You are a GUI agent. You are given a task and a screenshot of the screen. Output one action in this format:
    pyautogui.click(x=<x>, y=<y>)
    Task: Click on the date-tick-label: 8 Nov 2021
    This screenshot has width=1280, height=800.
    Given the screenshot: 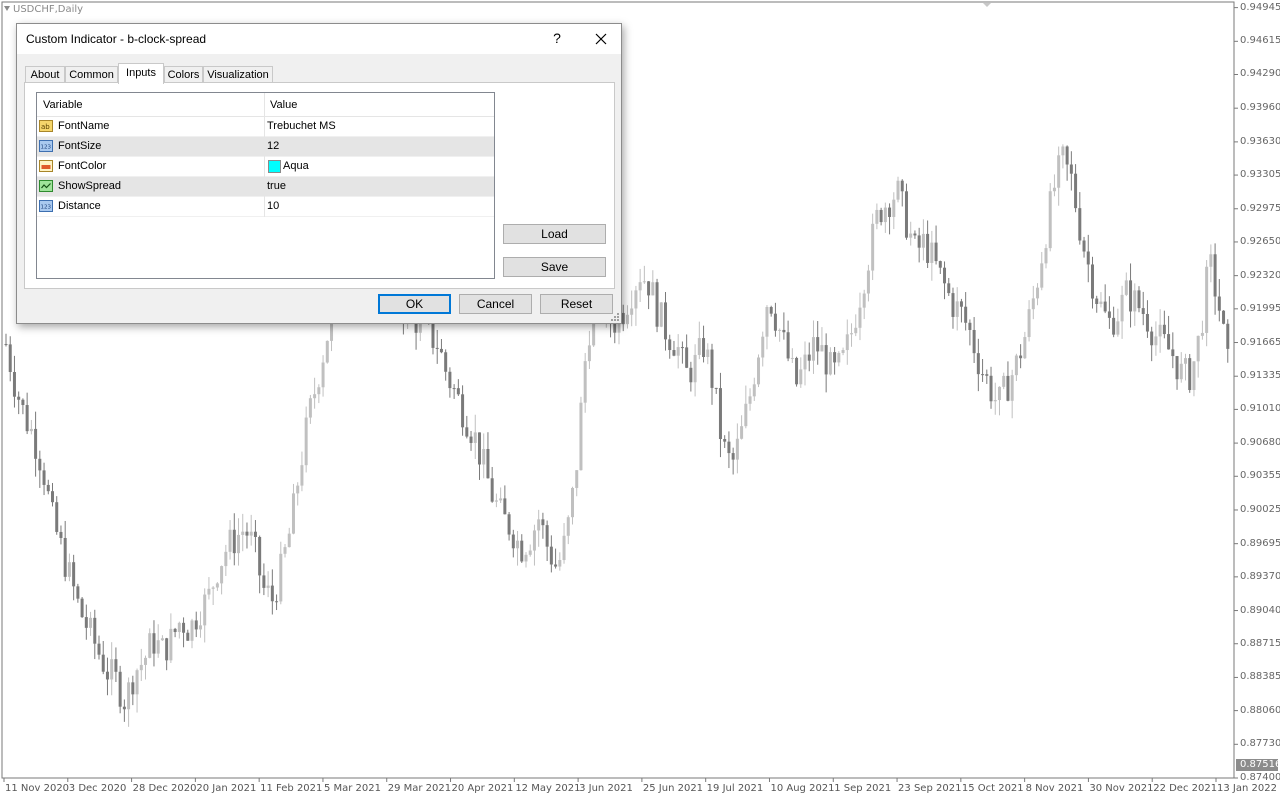 What is the action you would take?
    pyautogui.click(x=1054, y=788)
    